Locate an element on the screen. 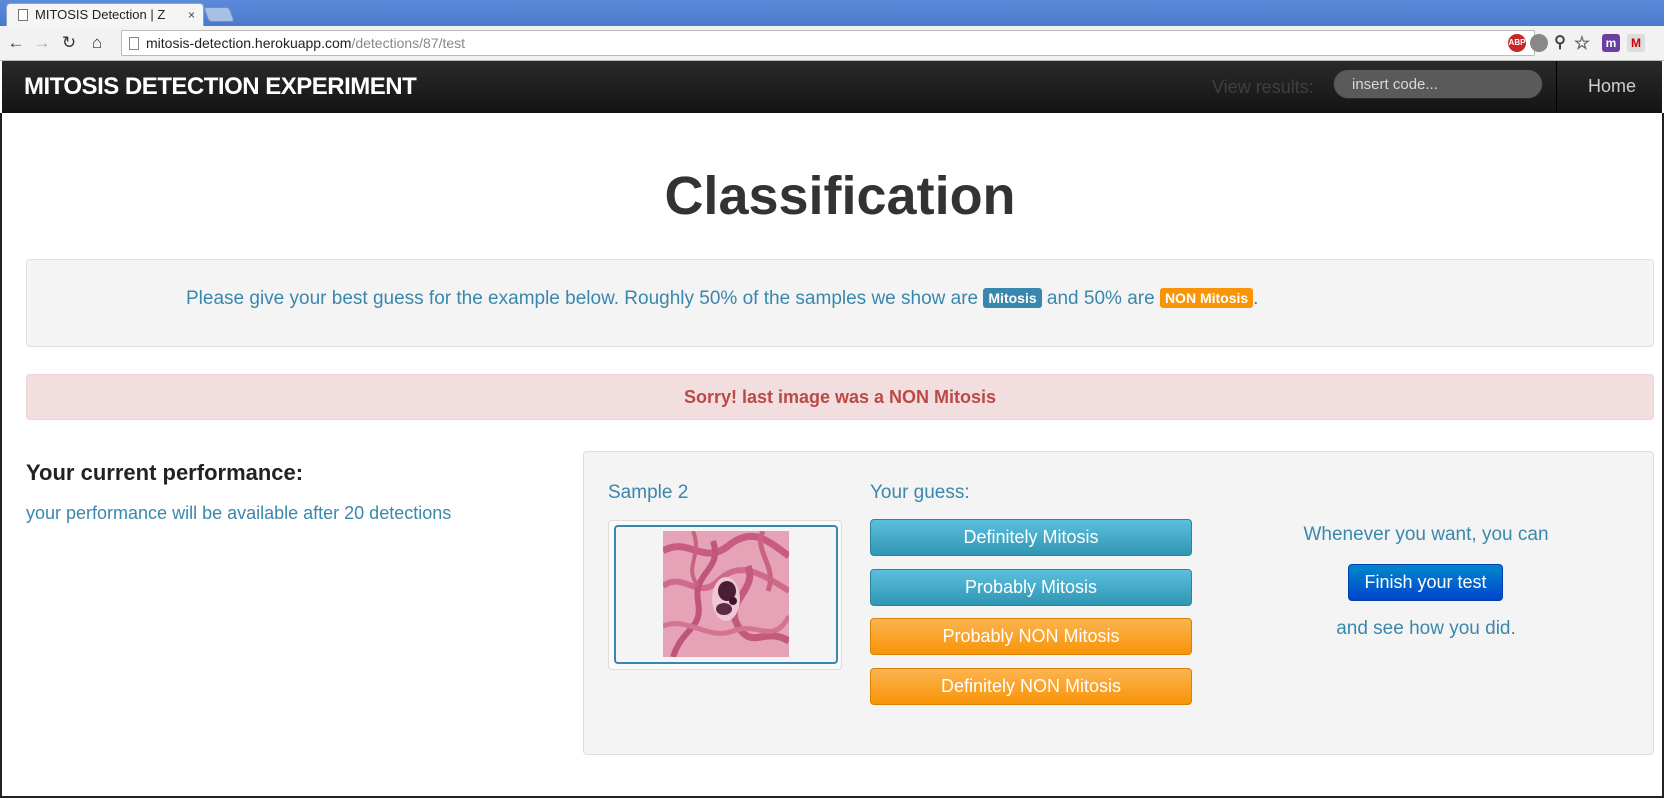 Image resolution: width=1664 pixels, height=798 pixels. instructions-part3: . is located at coordinates (1256, 298).